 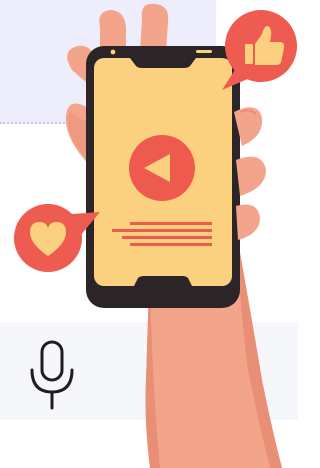 What do you see at coordinates (259, 50) in the screenshot?
I see `like-bubble` at bounding box center [259, 50].